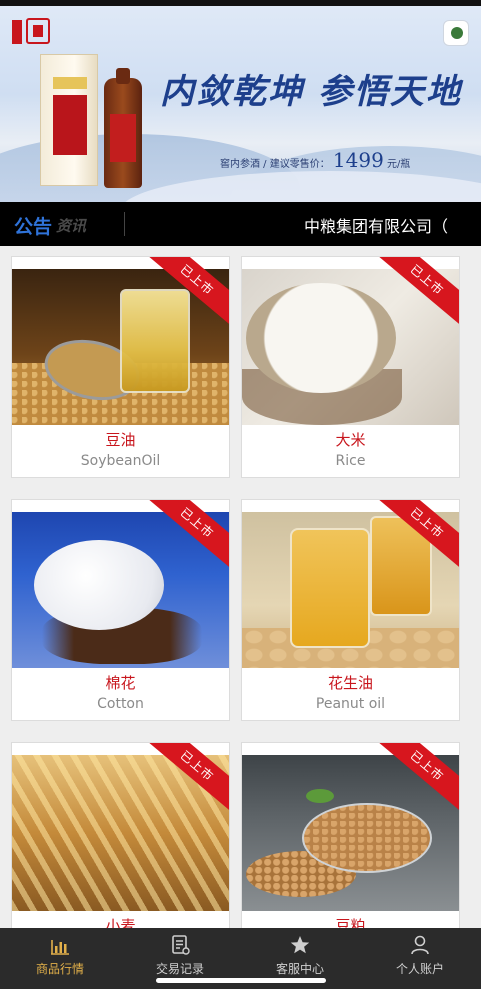  What do you see at coordinates (69, 120) in the screenshot?
I see `product-gift-box` at bounding box center [69, 120].